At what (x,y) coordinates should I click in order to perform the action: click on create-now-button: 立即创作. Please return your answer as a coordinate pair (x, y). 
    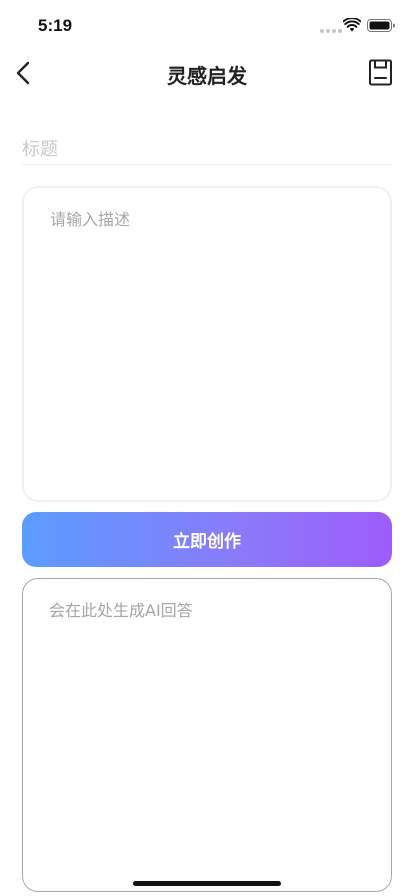
    Looking at the image, I should click on (207, 539).